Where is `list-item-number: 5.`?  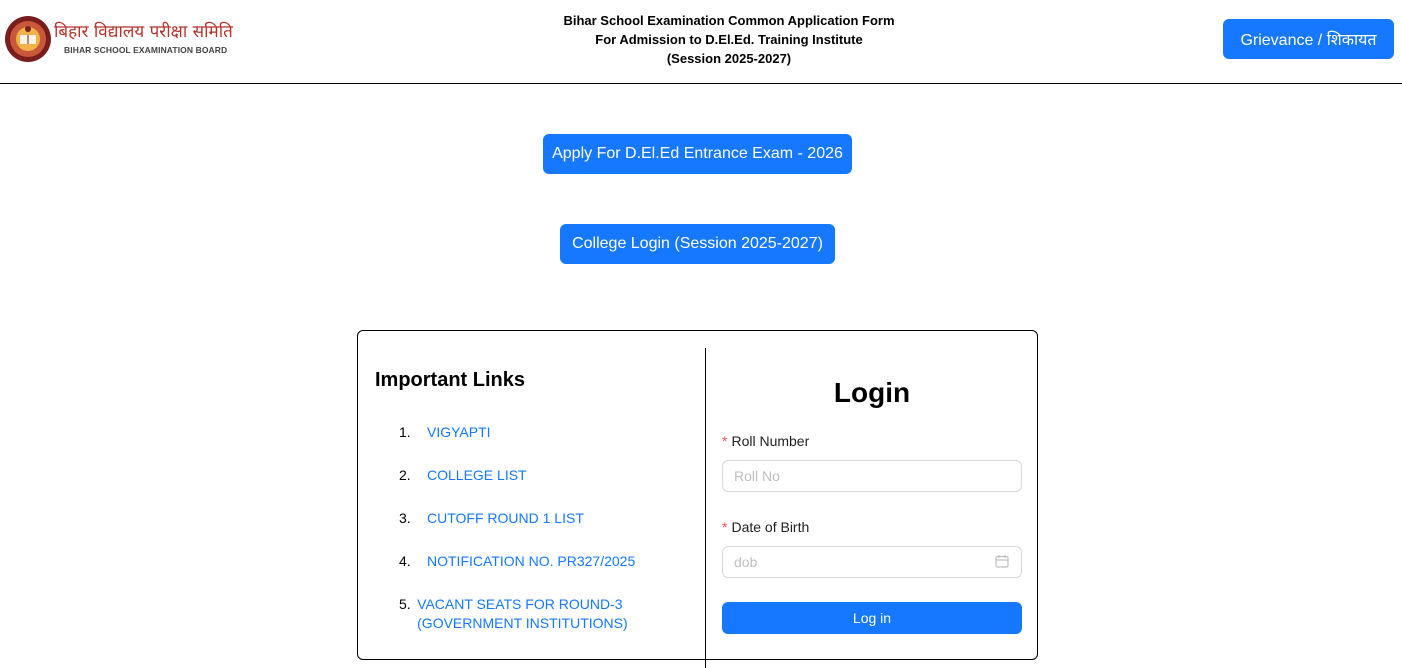 list-item-number: 5. is located at coordinates (405, 604).